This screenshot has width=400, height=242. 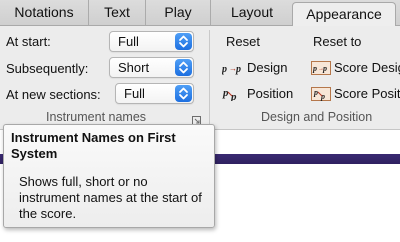 I want to click on reset-position-label: Position, so click(x=270, y=93).